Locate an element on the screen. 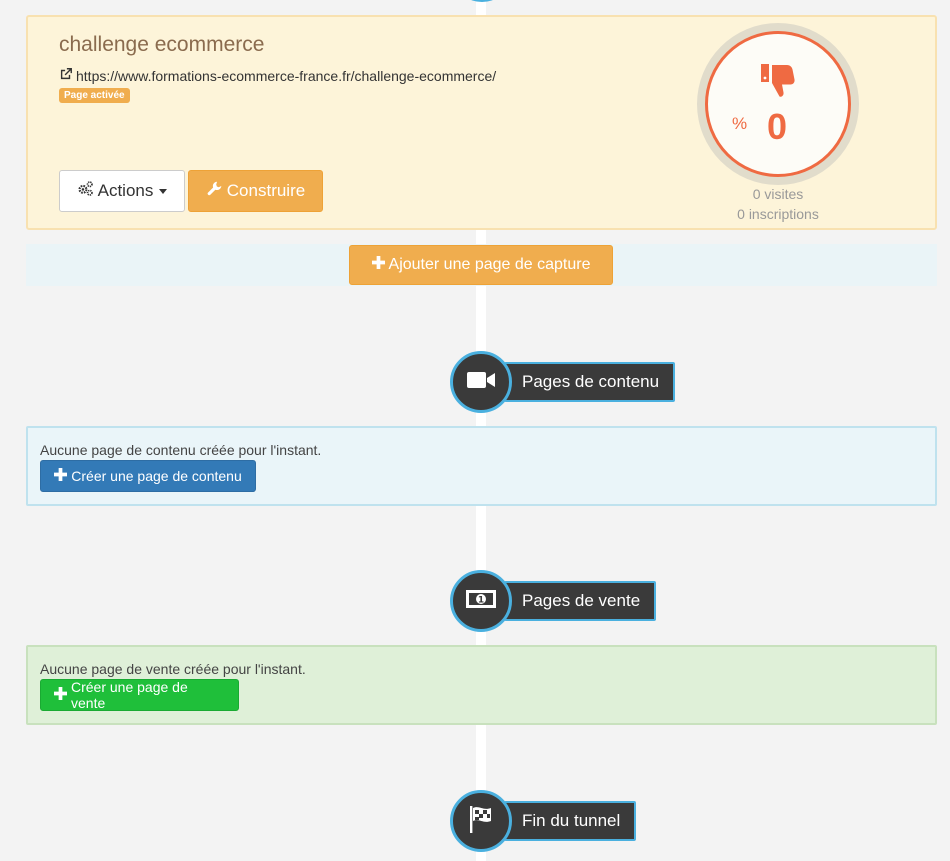 Image resolution: width=950 pixels, height=861 pixels. add-capture-label: Ajouter une page de capture is located at coordinates (489, 264).